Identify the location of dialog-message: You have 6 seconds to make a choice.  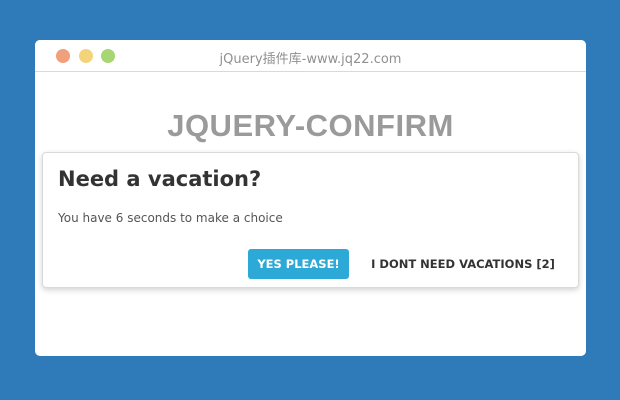
(170, 218).